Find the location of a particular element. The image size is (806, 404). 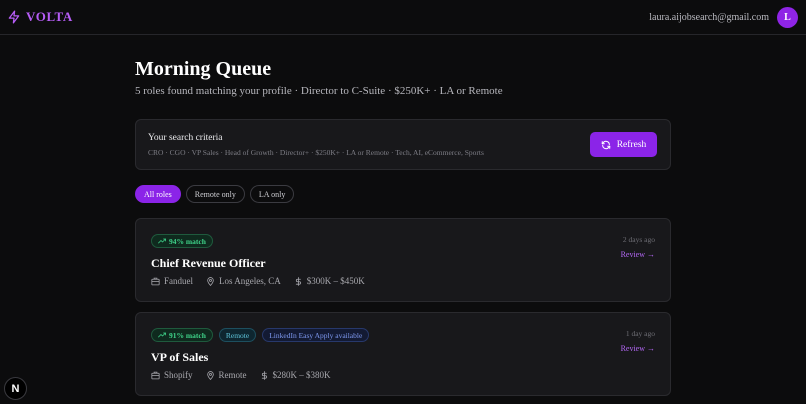

match-badge: 91% match is located at coordinates (182, 335).